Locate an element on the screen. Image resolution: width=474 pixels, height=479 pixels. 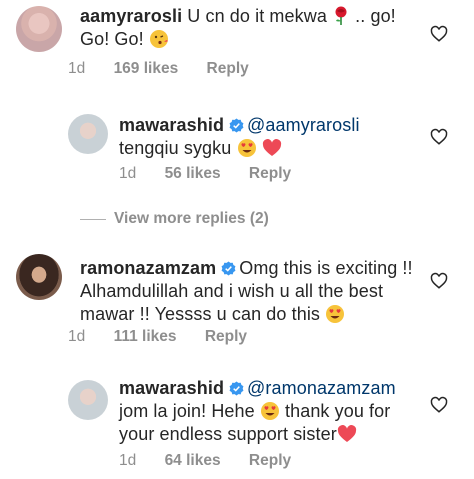
comment-meta: 1d 169 likes Reply is located at coordinates (170, 69).